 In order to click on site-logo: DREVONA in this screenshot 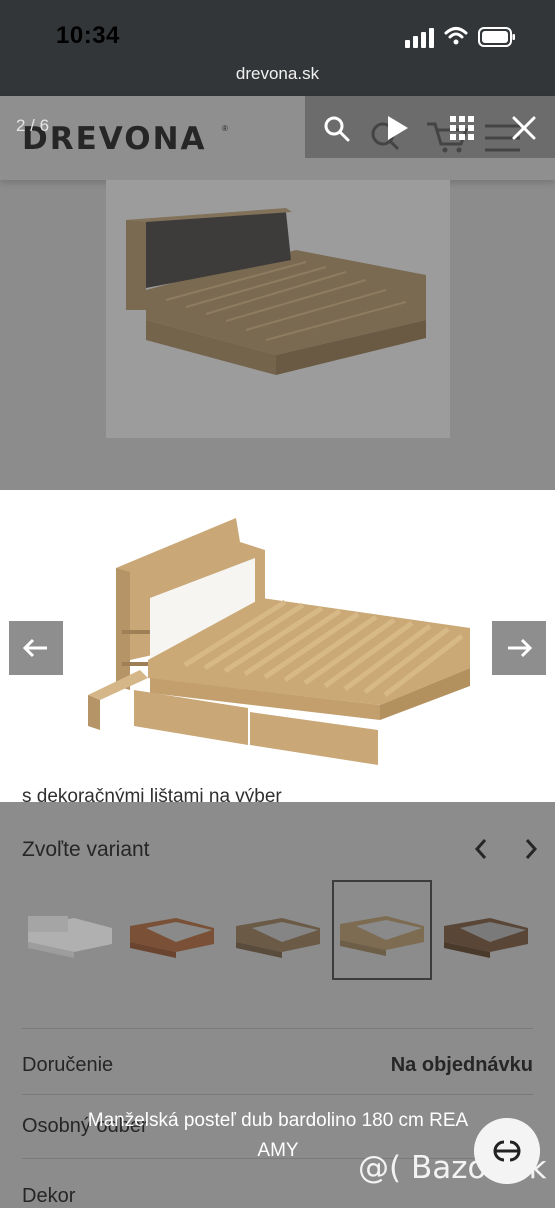, I will do `click(114, 139)`.